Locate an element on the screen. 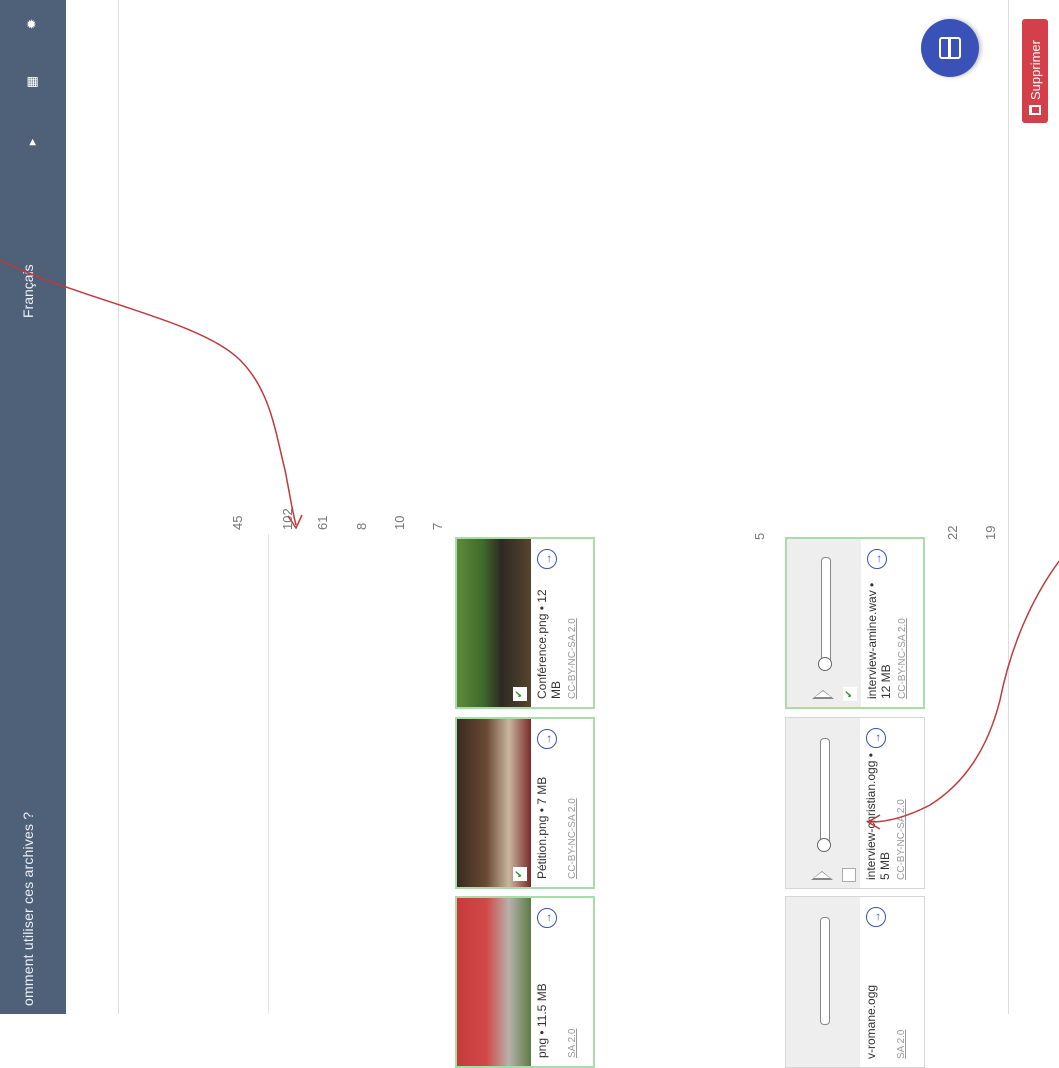 The height and width of the screenshot is (1068, 1059). file-name: Pétition.png • 7 MB is located at coordinates (542, 827).